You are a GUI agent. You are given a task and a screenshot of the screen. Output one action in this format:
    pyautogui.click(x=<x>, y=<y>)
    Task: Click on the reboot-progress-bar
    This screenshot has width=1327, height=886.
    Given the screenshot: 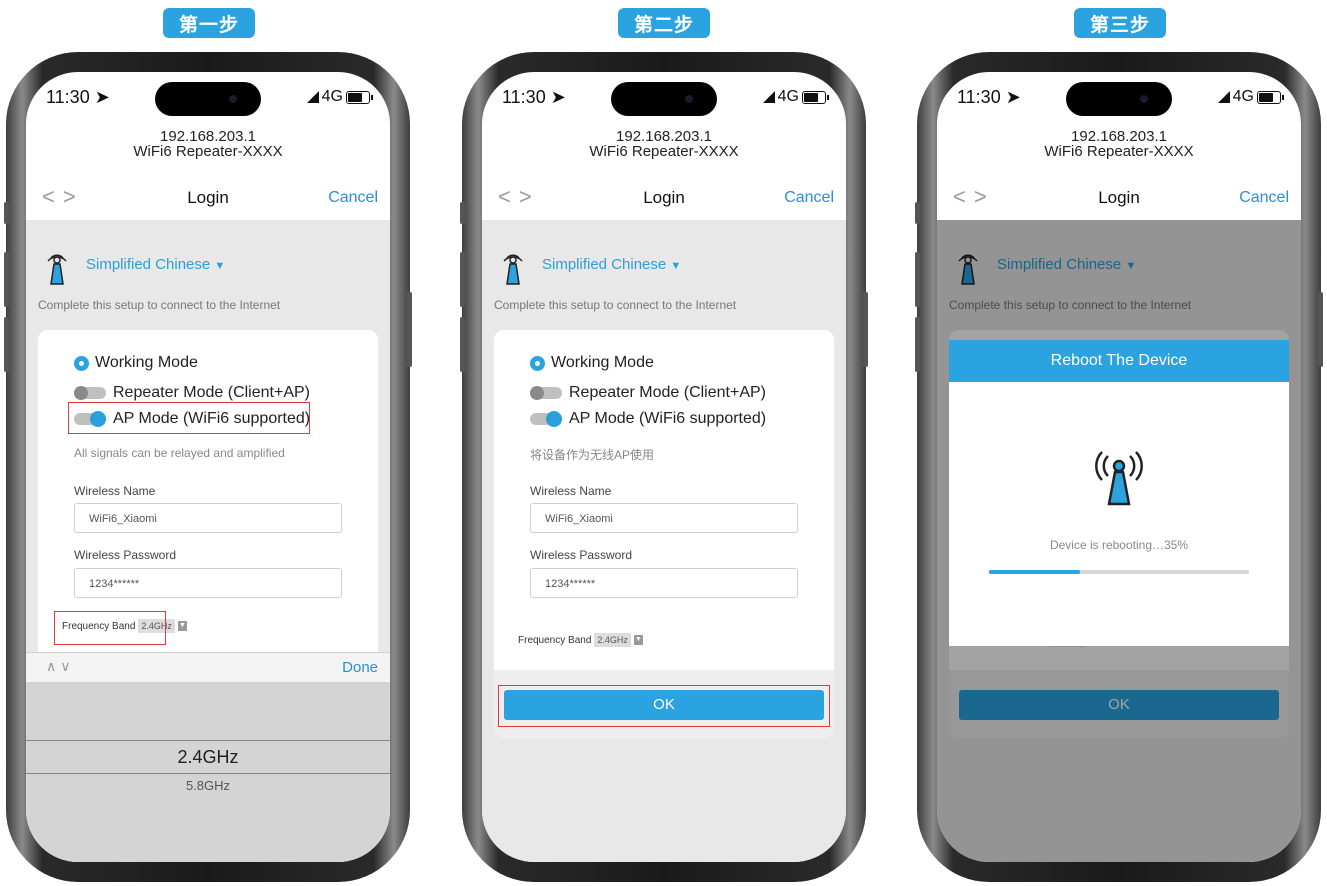 What is the action you would take?
    pyautogui.click(x=1119, y=572)
    